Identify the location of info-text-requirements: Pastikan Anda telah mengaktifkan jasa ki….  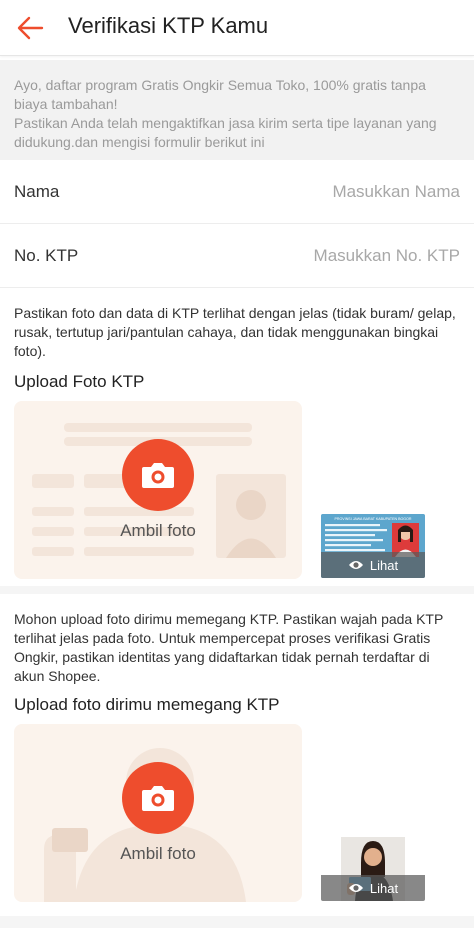
(225, 132).